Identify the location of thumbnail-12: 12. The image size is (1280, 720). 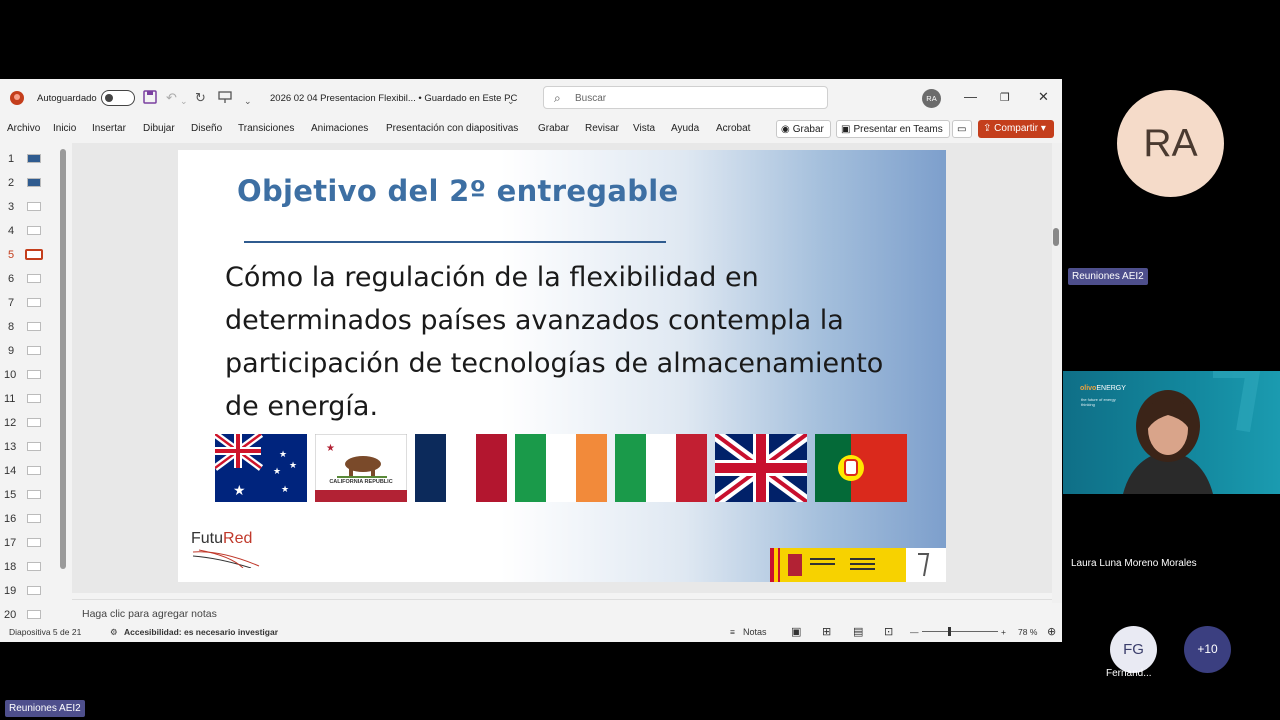
(30, 424).